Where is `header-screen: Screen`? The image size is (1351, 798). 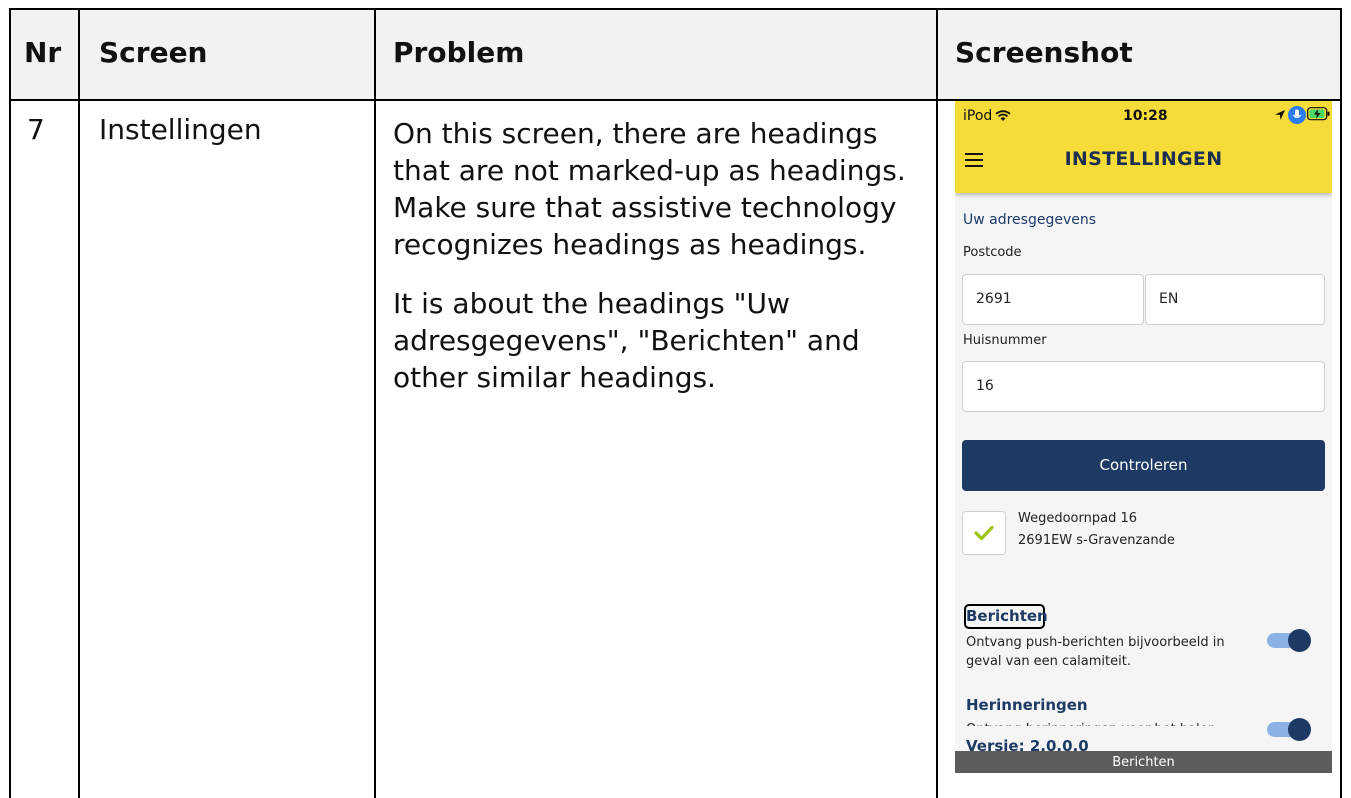 header-screen: Screen is located at coordinates (153, 52).